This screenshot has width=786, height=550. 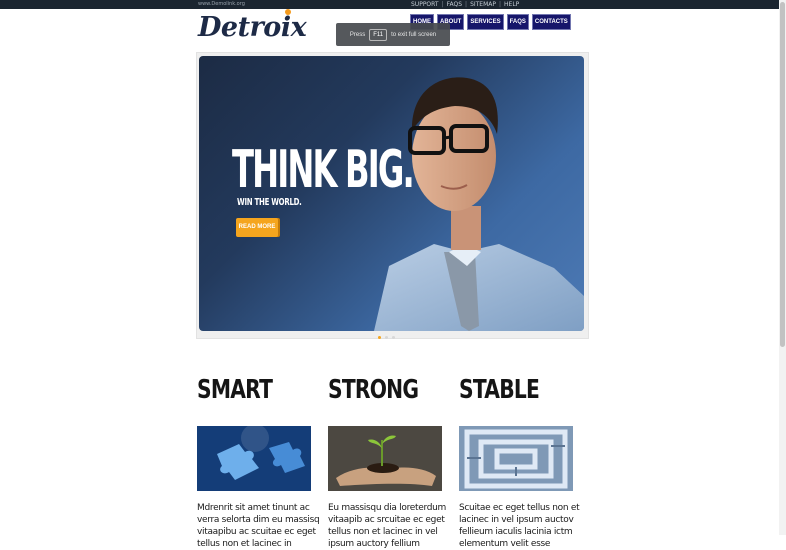 What do you see at coordinates (373, 390) in the screenshot?
I see `column-title-strong: STRONG` at bounding box center [373, 390].